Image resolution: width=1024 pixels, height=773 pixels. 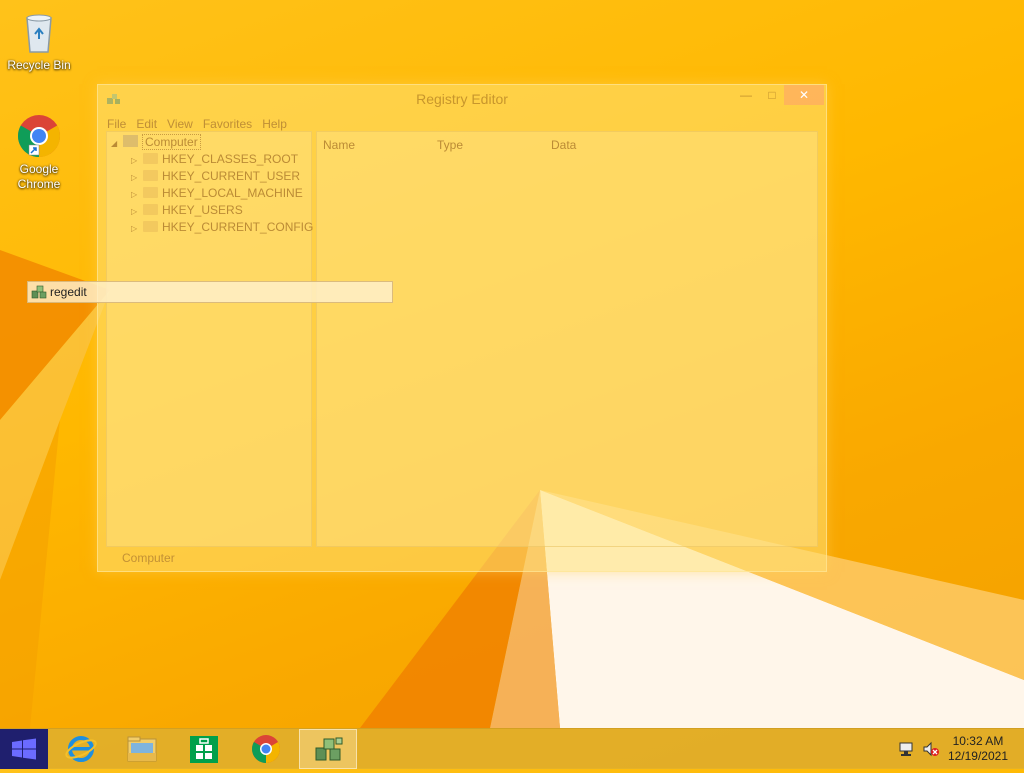 What do you see at coordinates (907, 749) in the screenshot?
I see `network-icon` at bounding box center [907, 749].